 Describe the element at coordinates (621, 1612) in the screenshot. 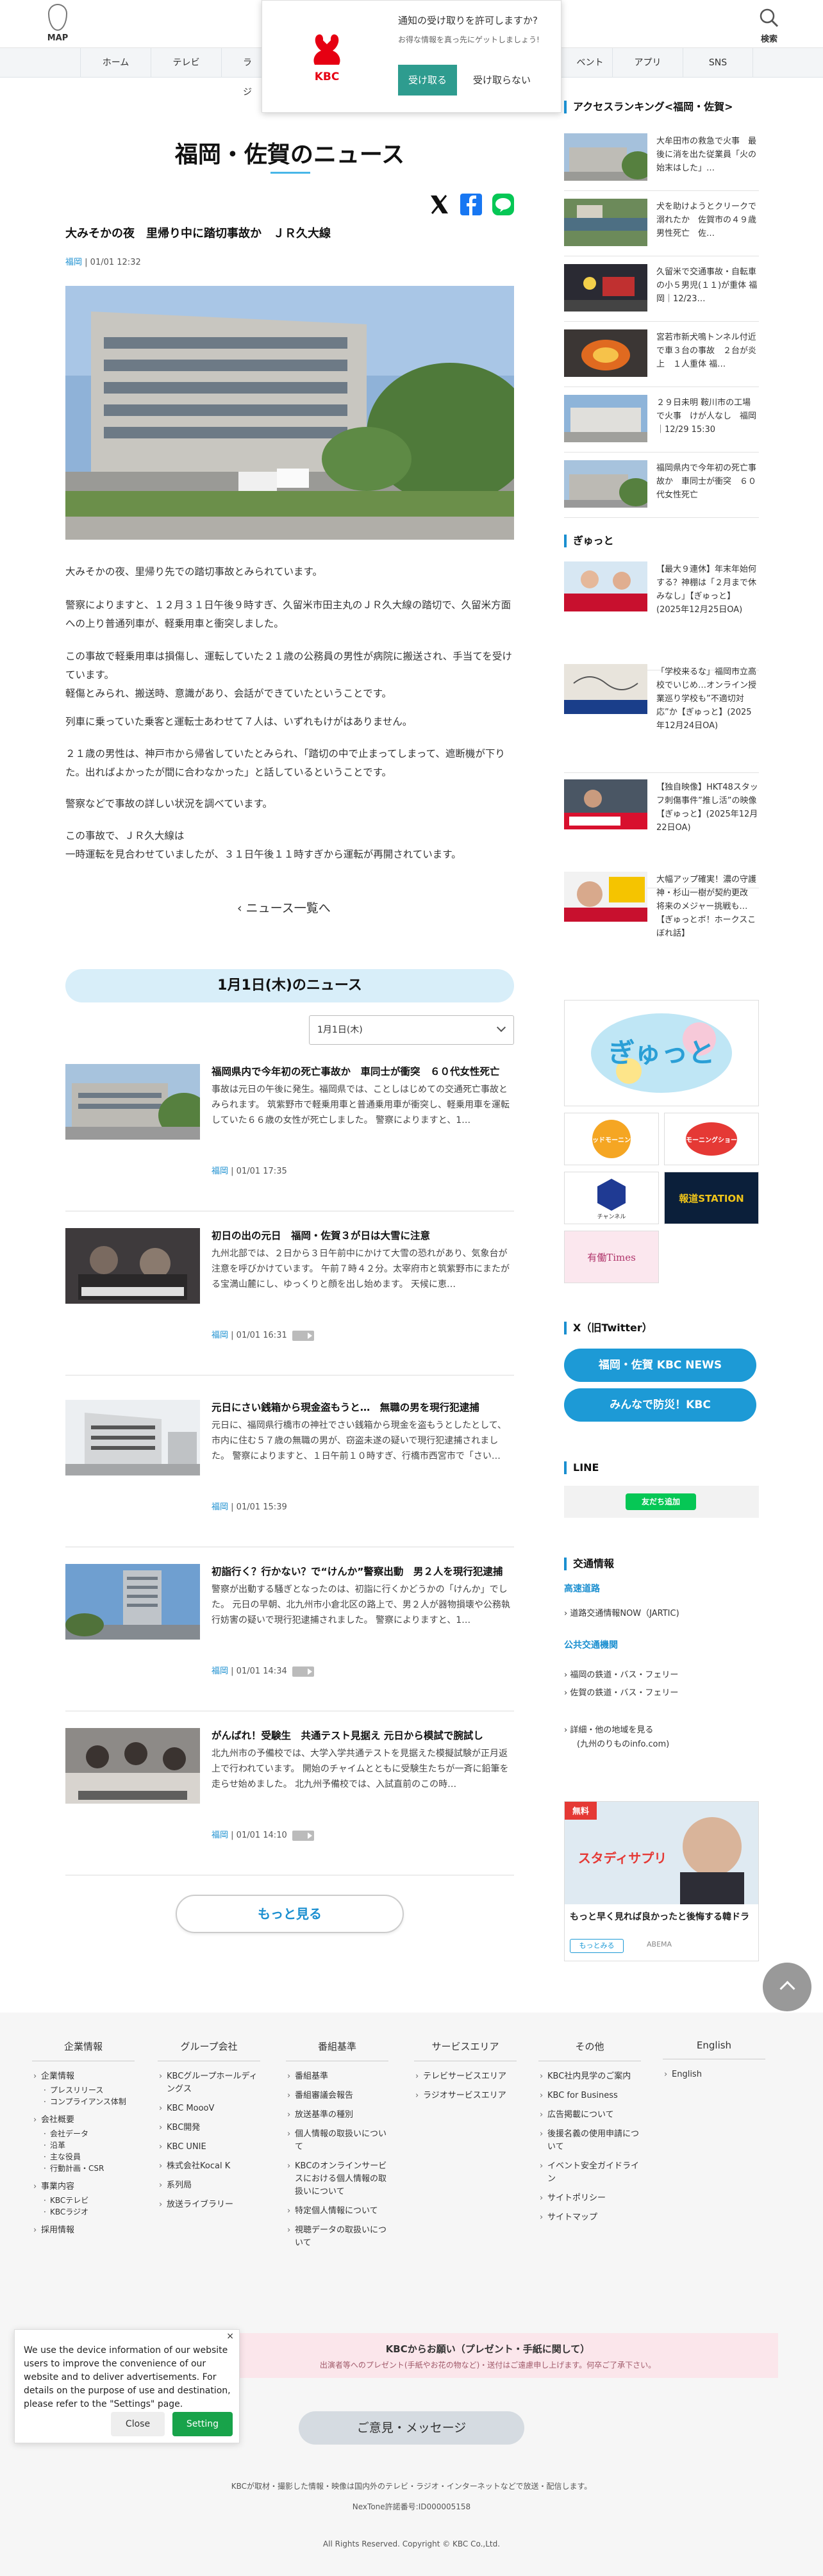

I see `traffic-link: › 道路交通情報NOW（JARTIC)` at that location.